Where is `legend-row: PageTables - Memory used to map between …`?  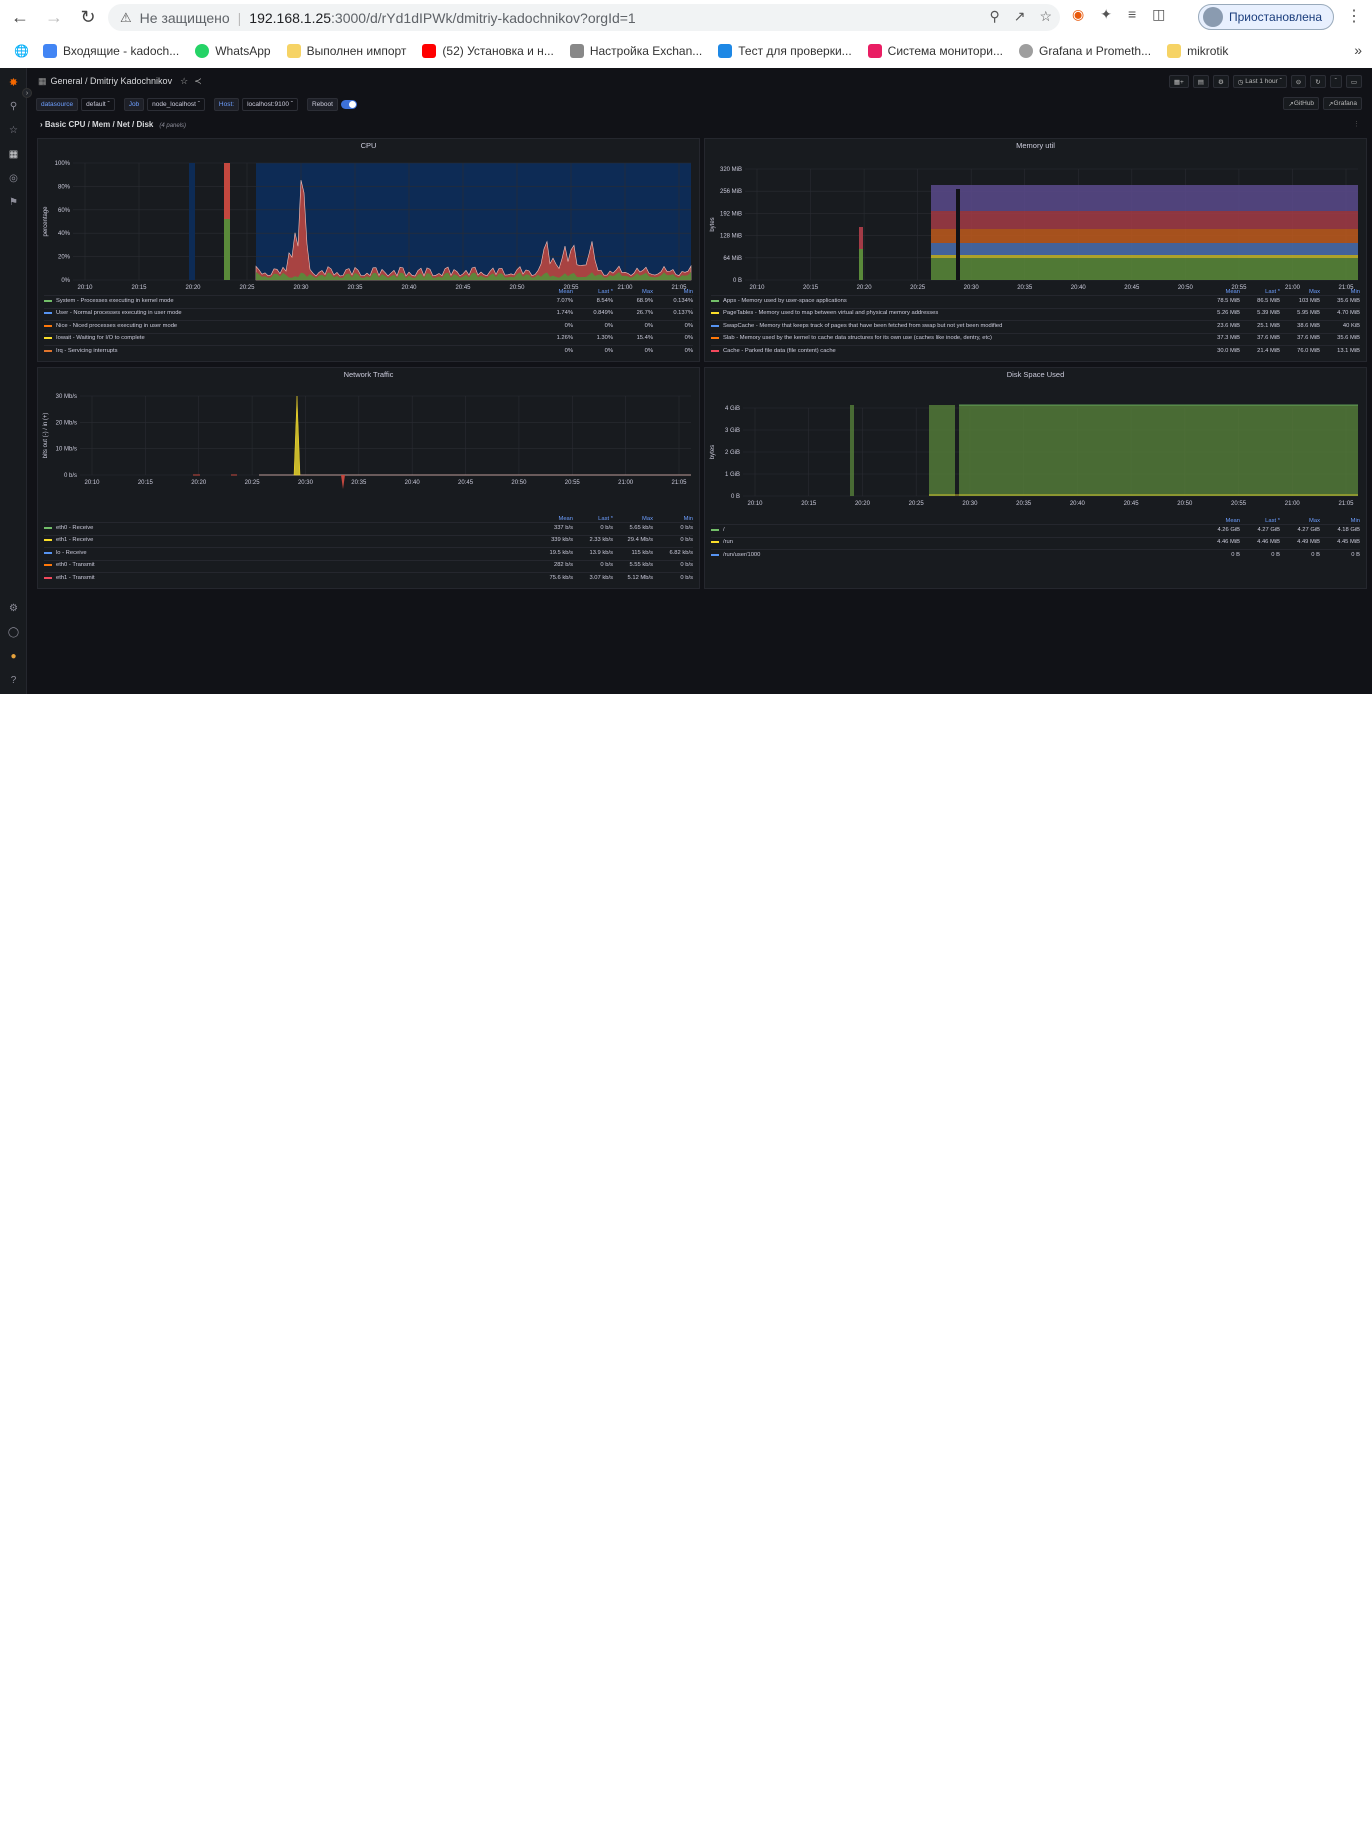
legend-row: PageTables - Memory used to map between … is located at coordinates (1035, 312).